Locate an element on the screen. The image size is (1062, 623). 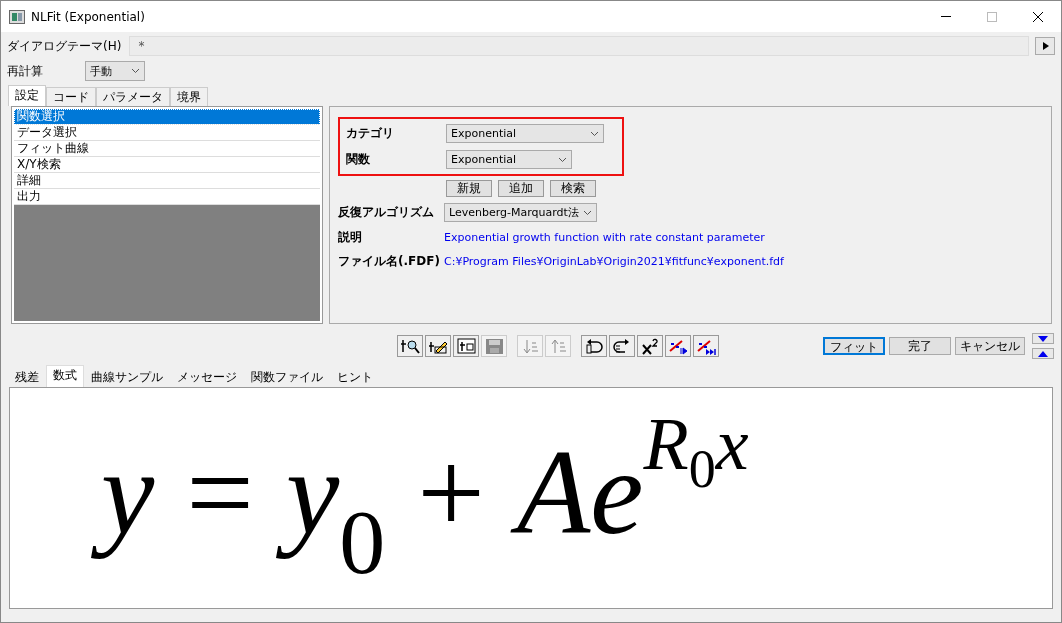
tab: 関数ファイル is located at coordinates (287, 377).